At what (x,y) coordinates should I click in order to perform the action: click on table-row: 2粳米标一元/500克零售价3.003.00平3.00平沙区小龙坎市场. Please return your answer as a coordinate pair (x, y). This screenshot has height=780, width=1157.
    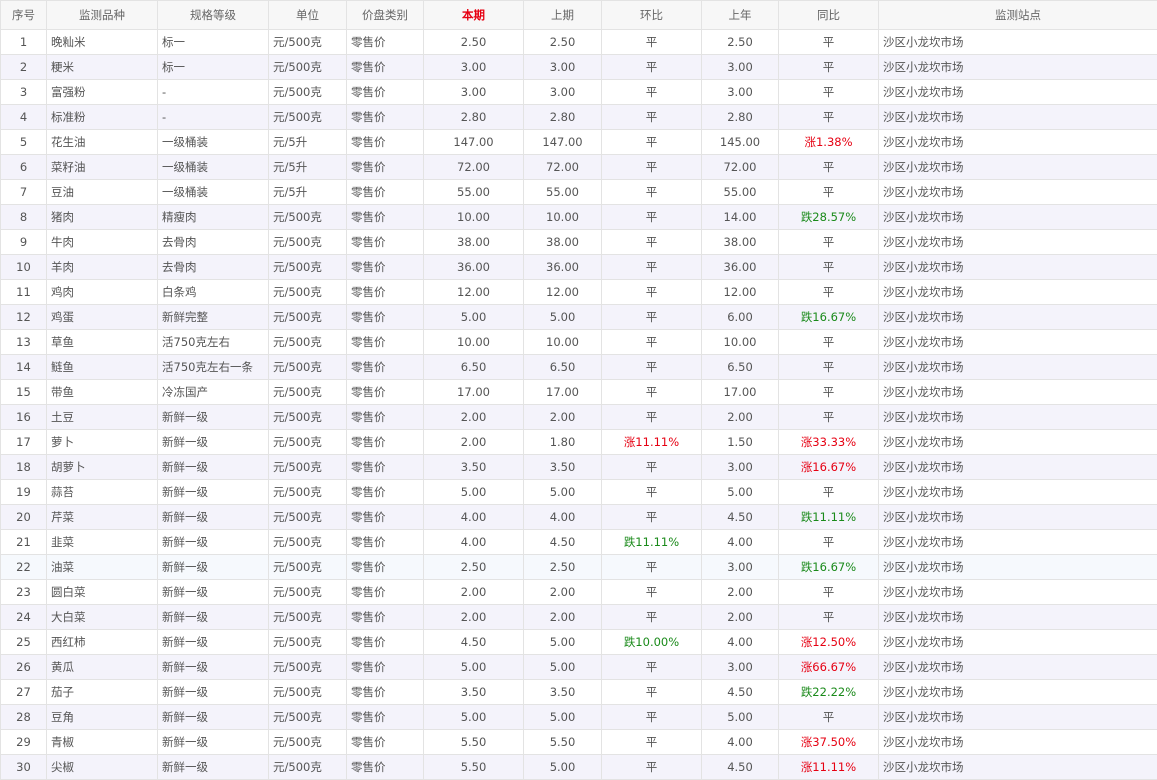
    Looking at the image, I should click on (579, 67).